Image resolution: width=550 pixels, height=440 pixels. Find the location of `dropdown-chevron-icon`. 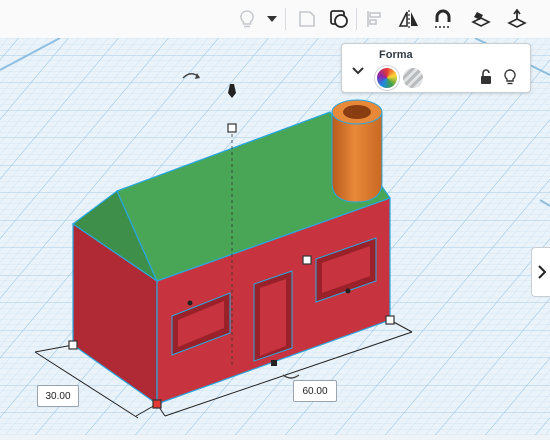

dropdown-chevron-icon is located at coordinates (272, 19).